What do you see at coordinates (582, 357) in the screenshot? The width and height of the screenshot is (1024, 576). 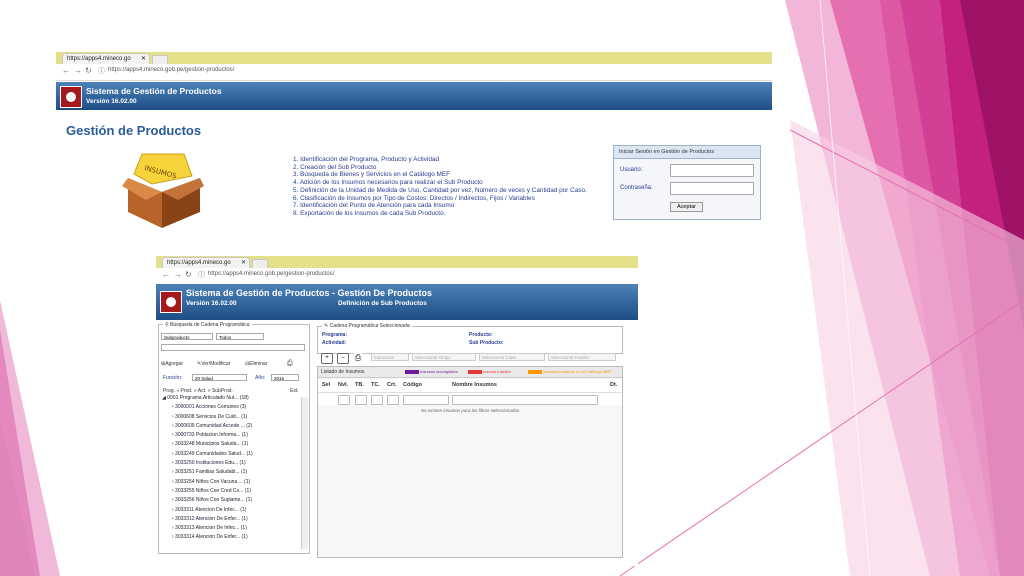 I see `family-select: Seleccionar Familia` at bounding box center [582, 357].